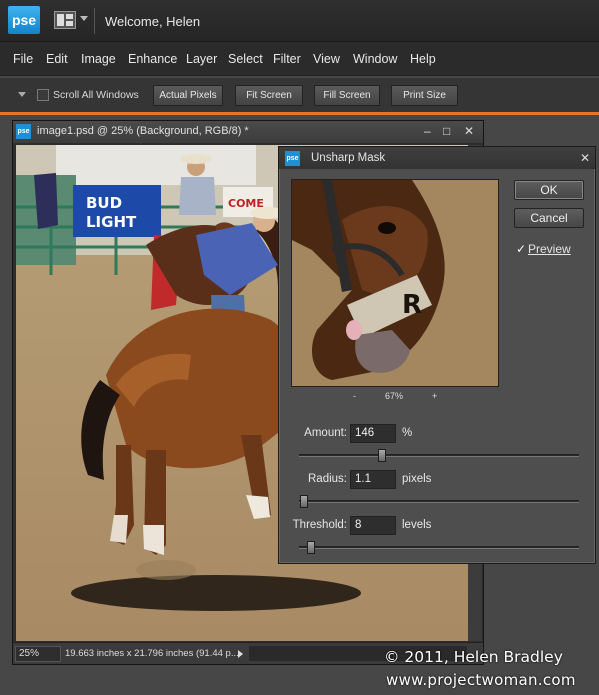 This screenshot has width=599, height=695. What do you see at coordinates (473, 657) in the screenshot?
I see `copyright-watermark: © 2011, Helen Bradley` at bounding box center [473, 657].